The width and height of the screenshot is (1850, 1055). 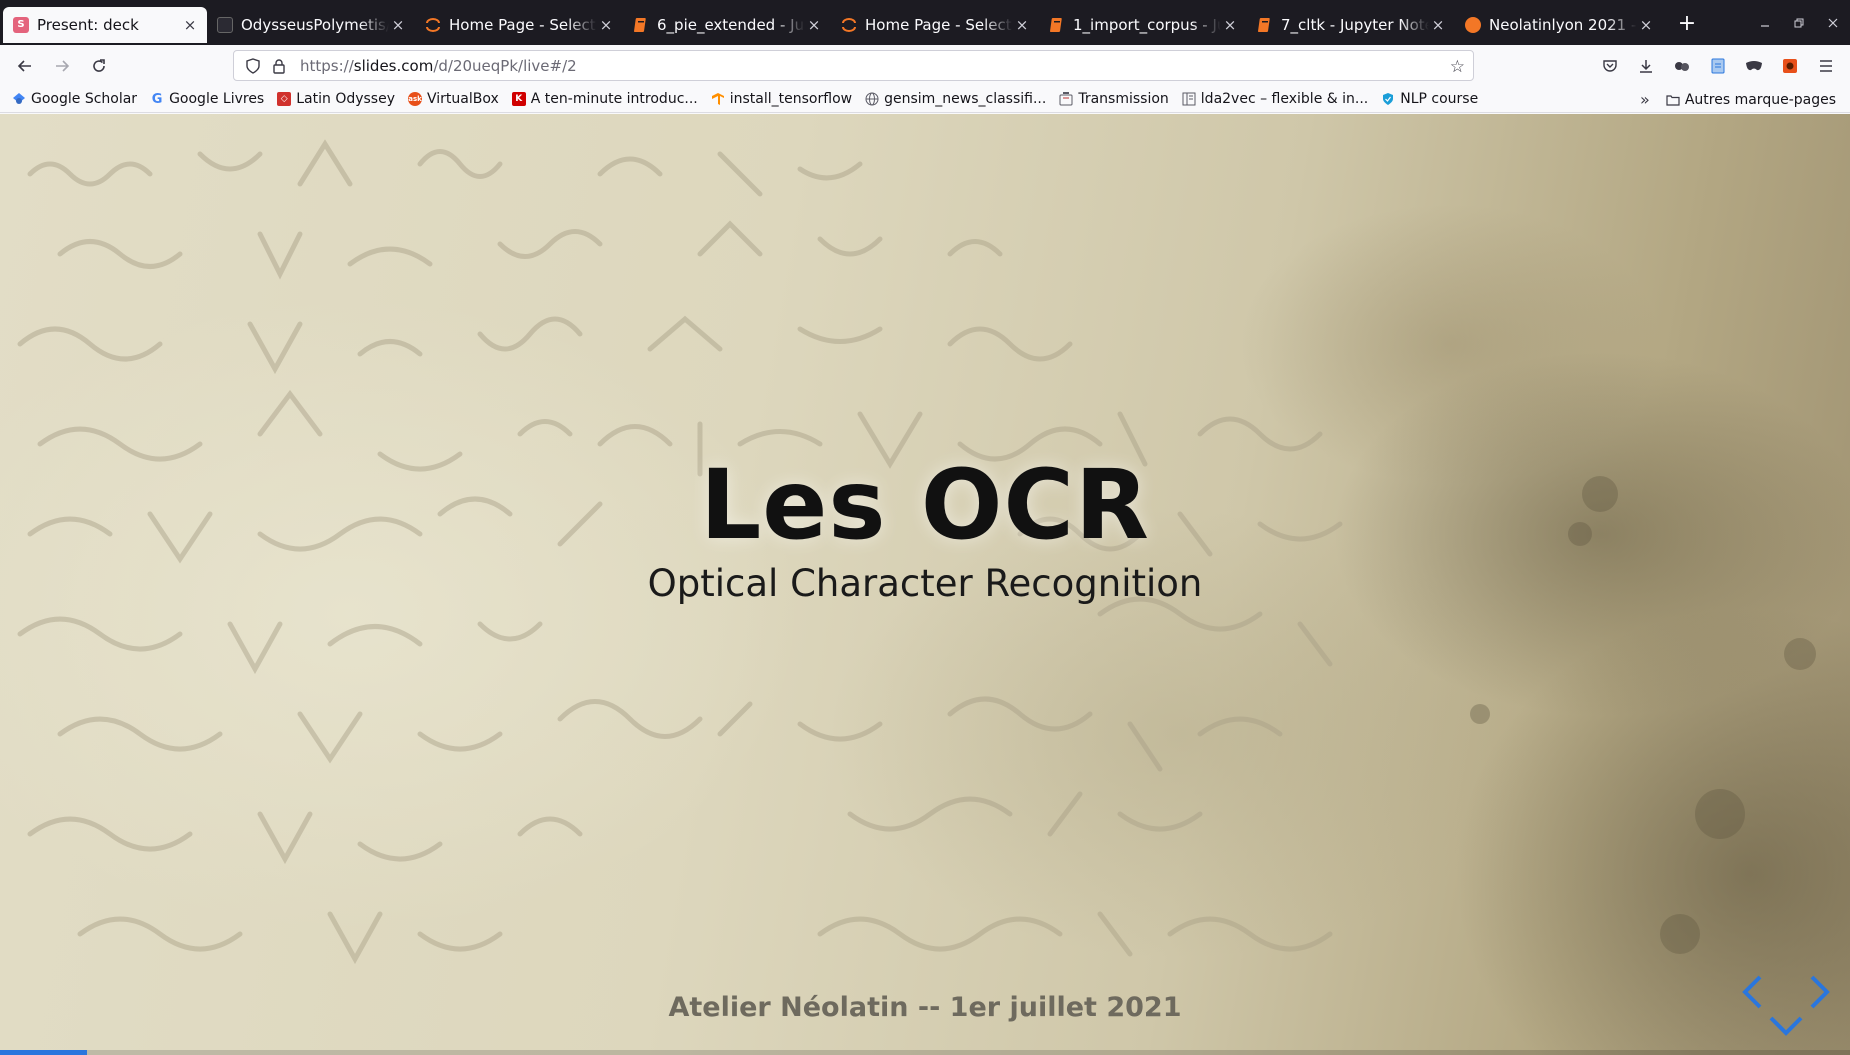 I want to click on other-bookmarks-label: Autres marque-pages, so click(x=1760, y=99).